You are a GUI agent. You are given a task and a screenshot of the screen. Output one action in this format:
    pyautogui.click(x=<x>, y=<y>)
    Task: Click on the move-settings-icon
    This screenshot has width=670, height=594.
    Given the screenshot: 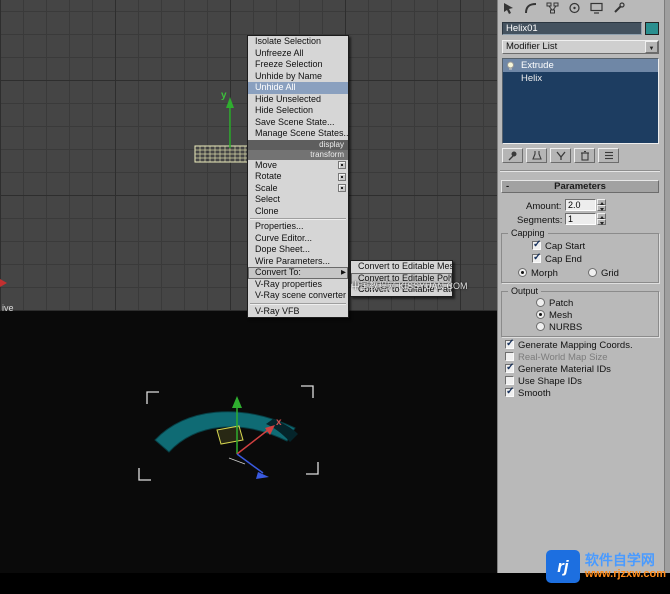 What is the action you would take?
    pyautogui.click(x=342, y=165)
    